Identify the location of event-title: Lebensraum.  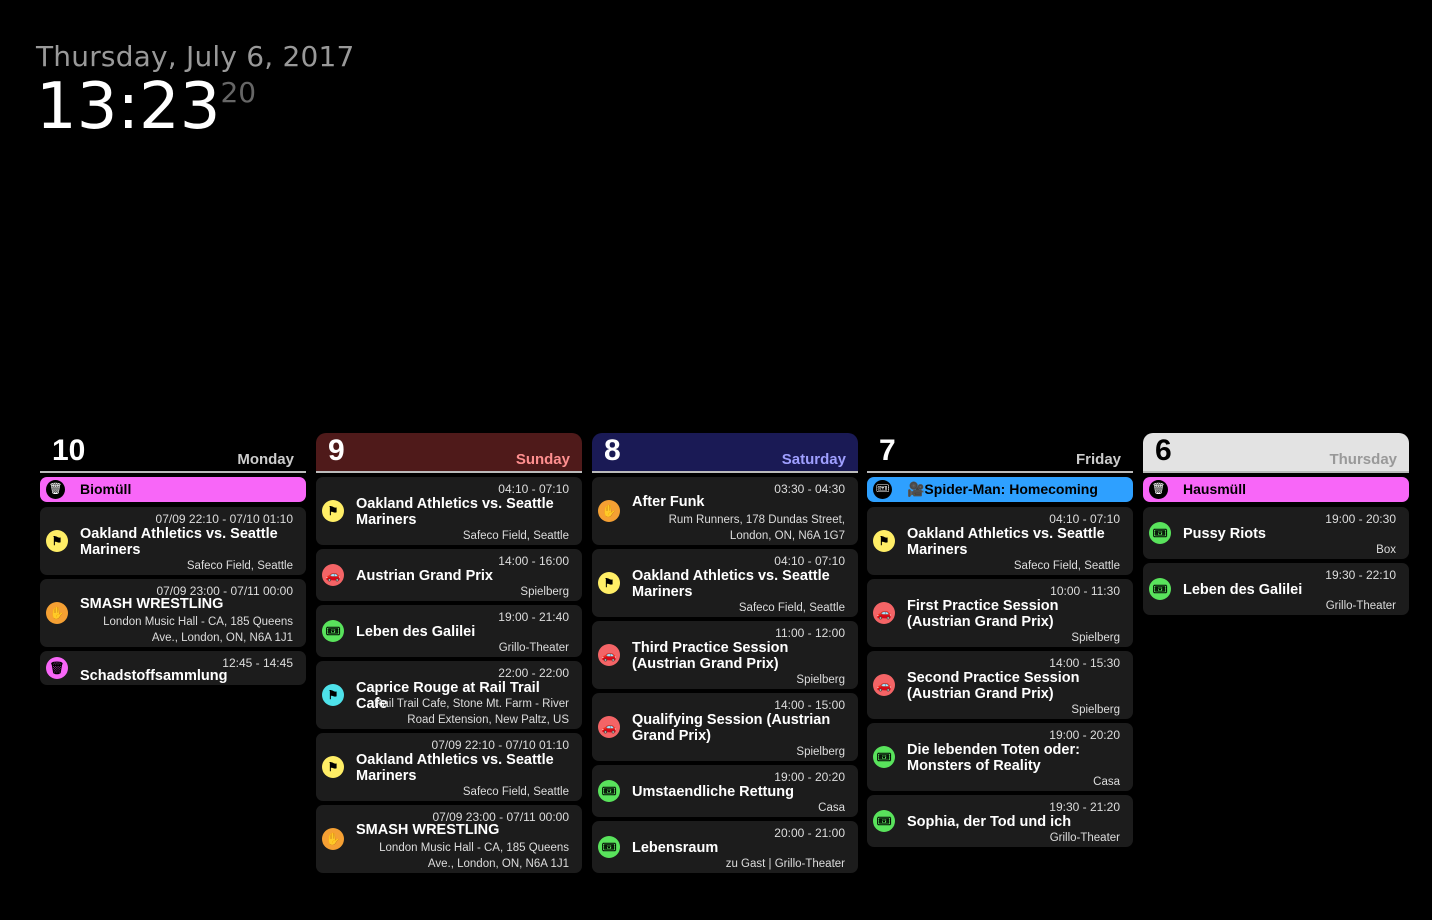
(675, 848).